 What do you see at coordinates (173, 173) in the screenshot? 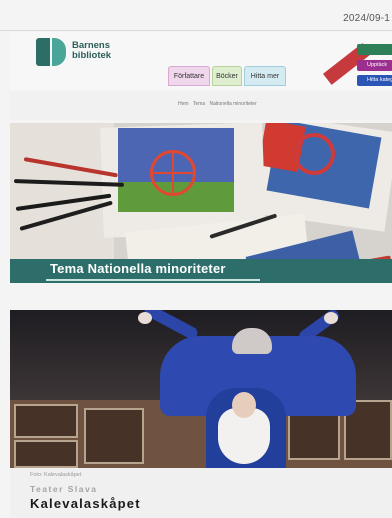
I see `wheel-icon` at bounding box center [173, 173].